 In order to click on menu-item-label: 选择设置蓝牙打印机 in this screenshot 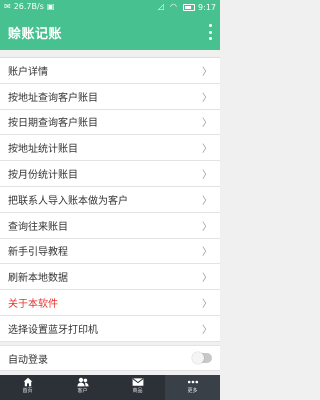, I will do `click(53, 330)`.